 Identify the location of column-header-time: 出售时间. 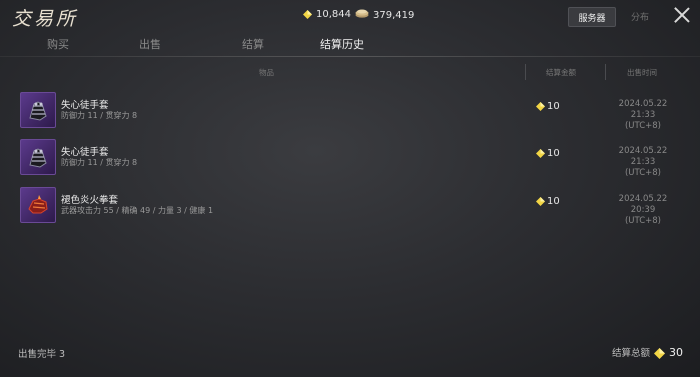
(642, 72).